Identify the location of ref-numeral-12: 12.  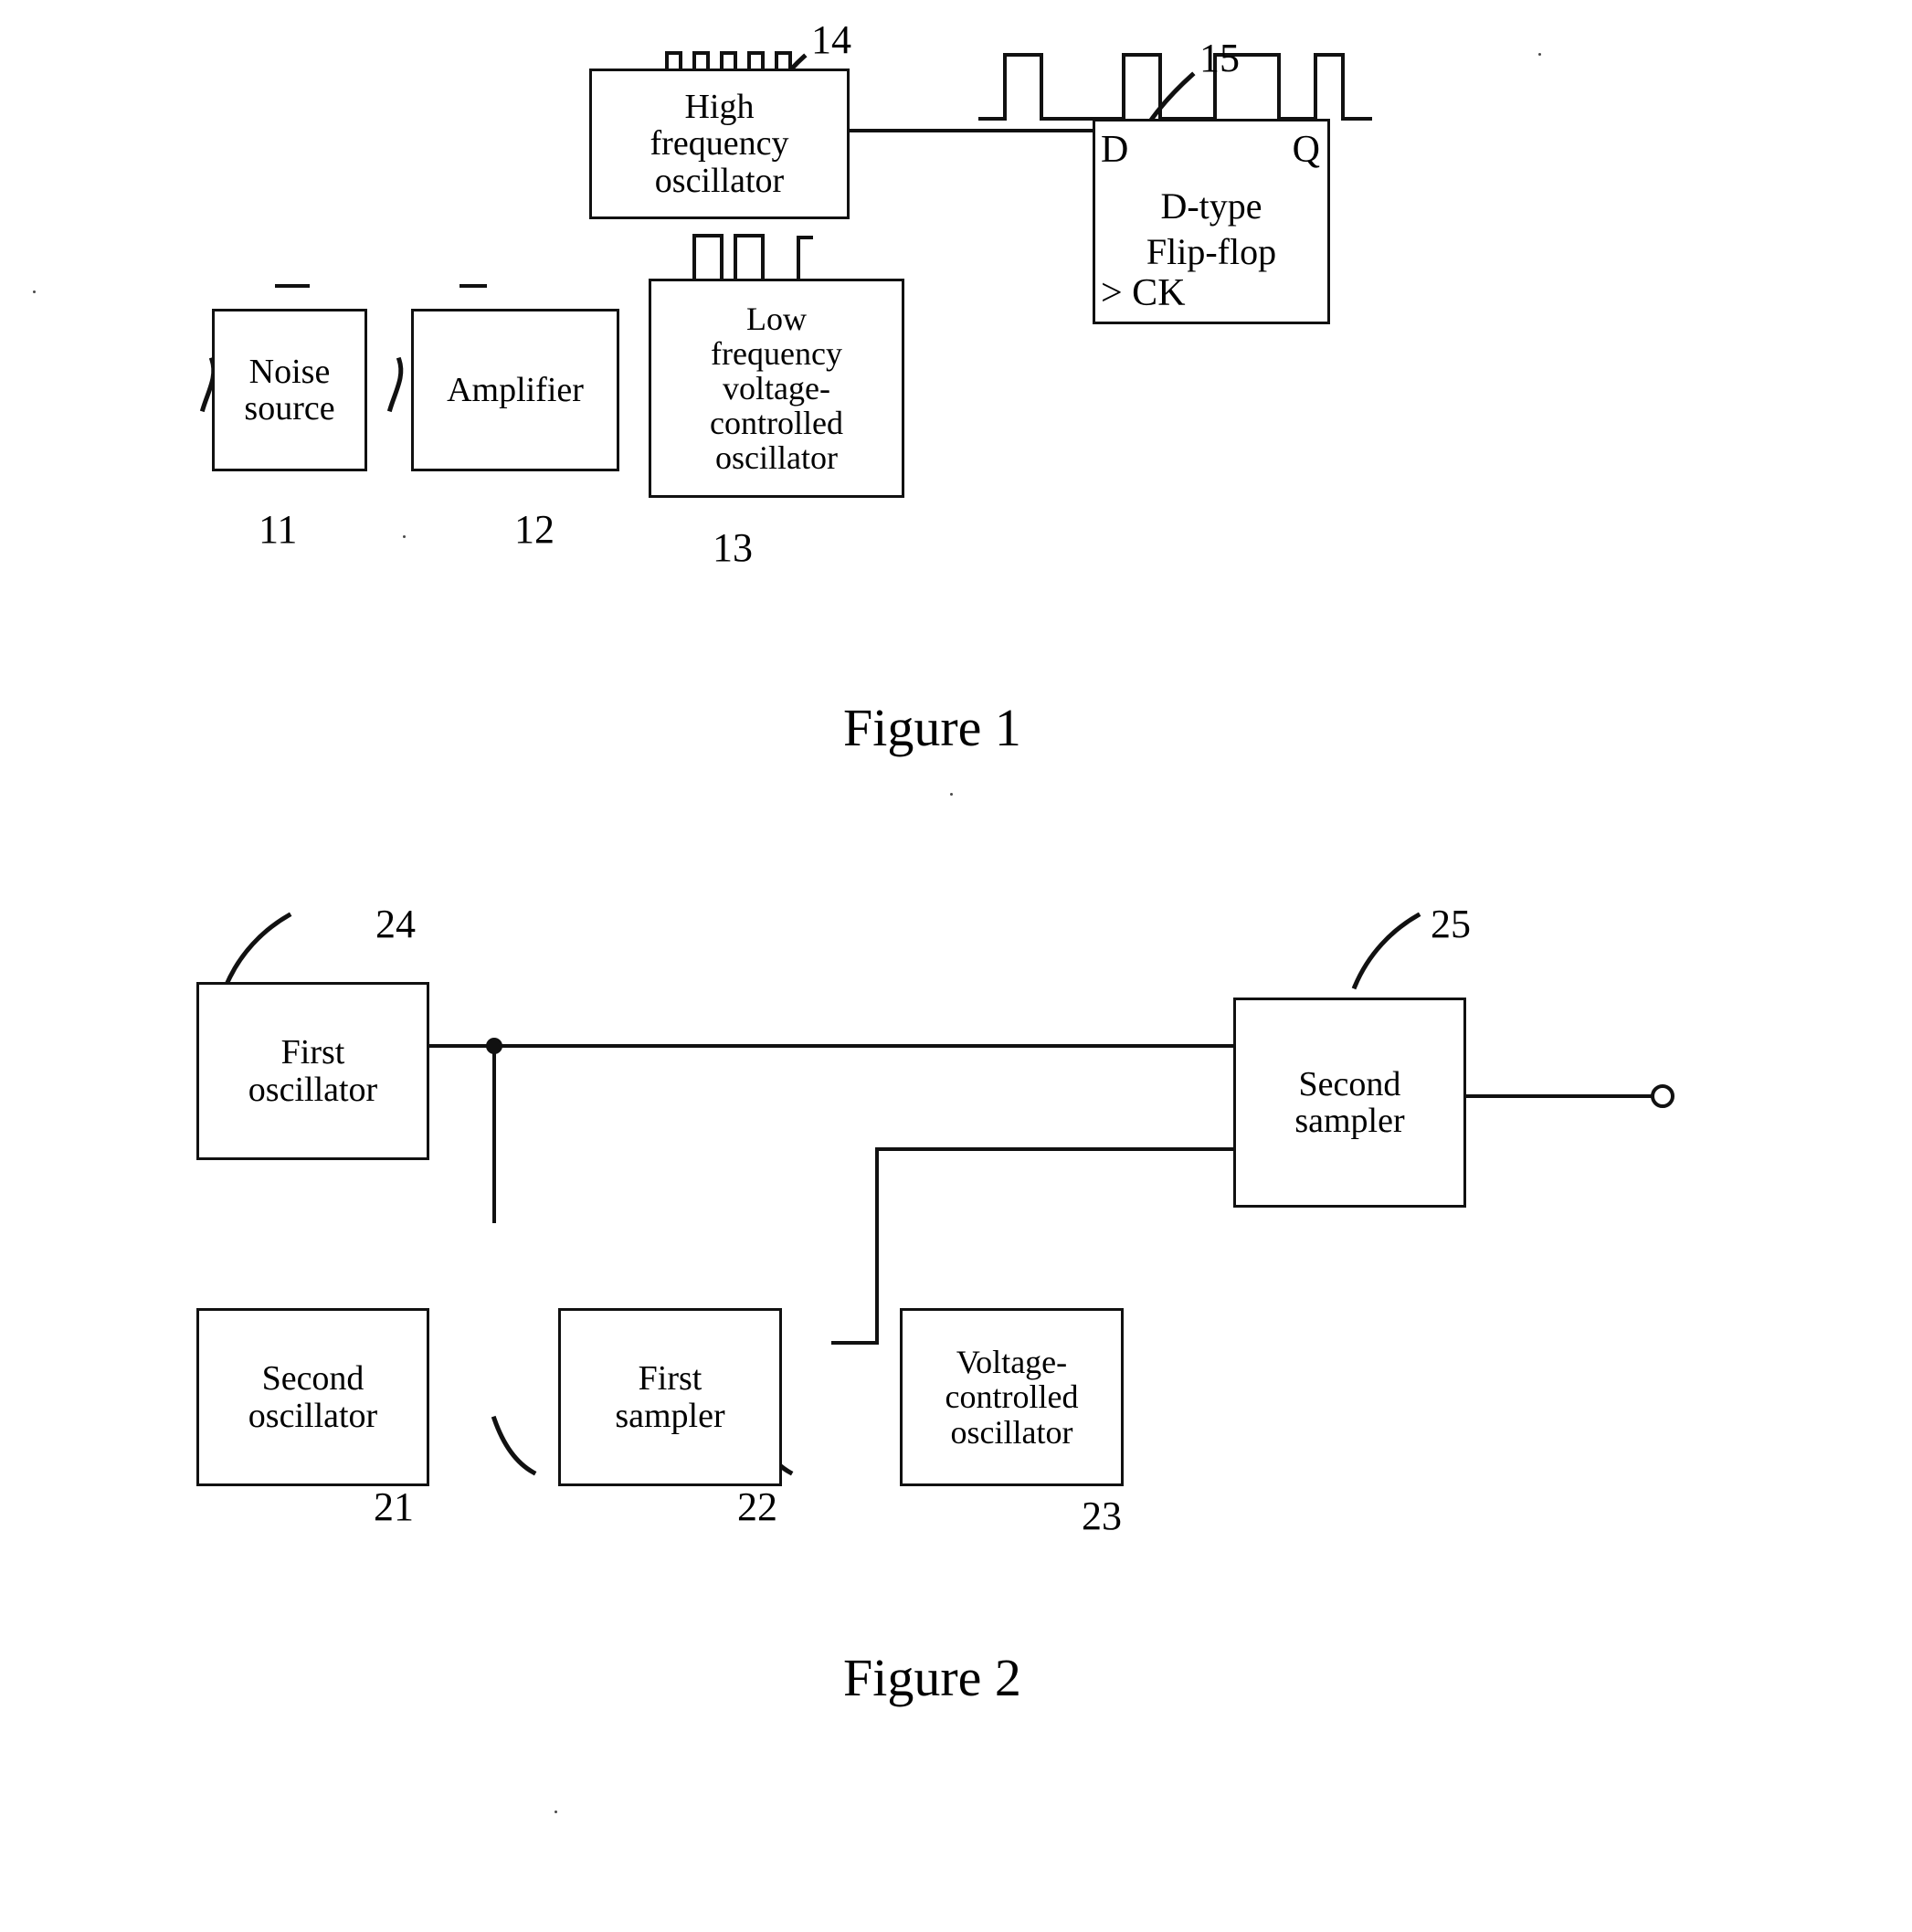
(534, 529).